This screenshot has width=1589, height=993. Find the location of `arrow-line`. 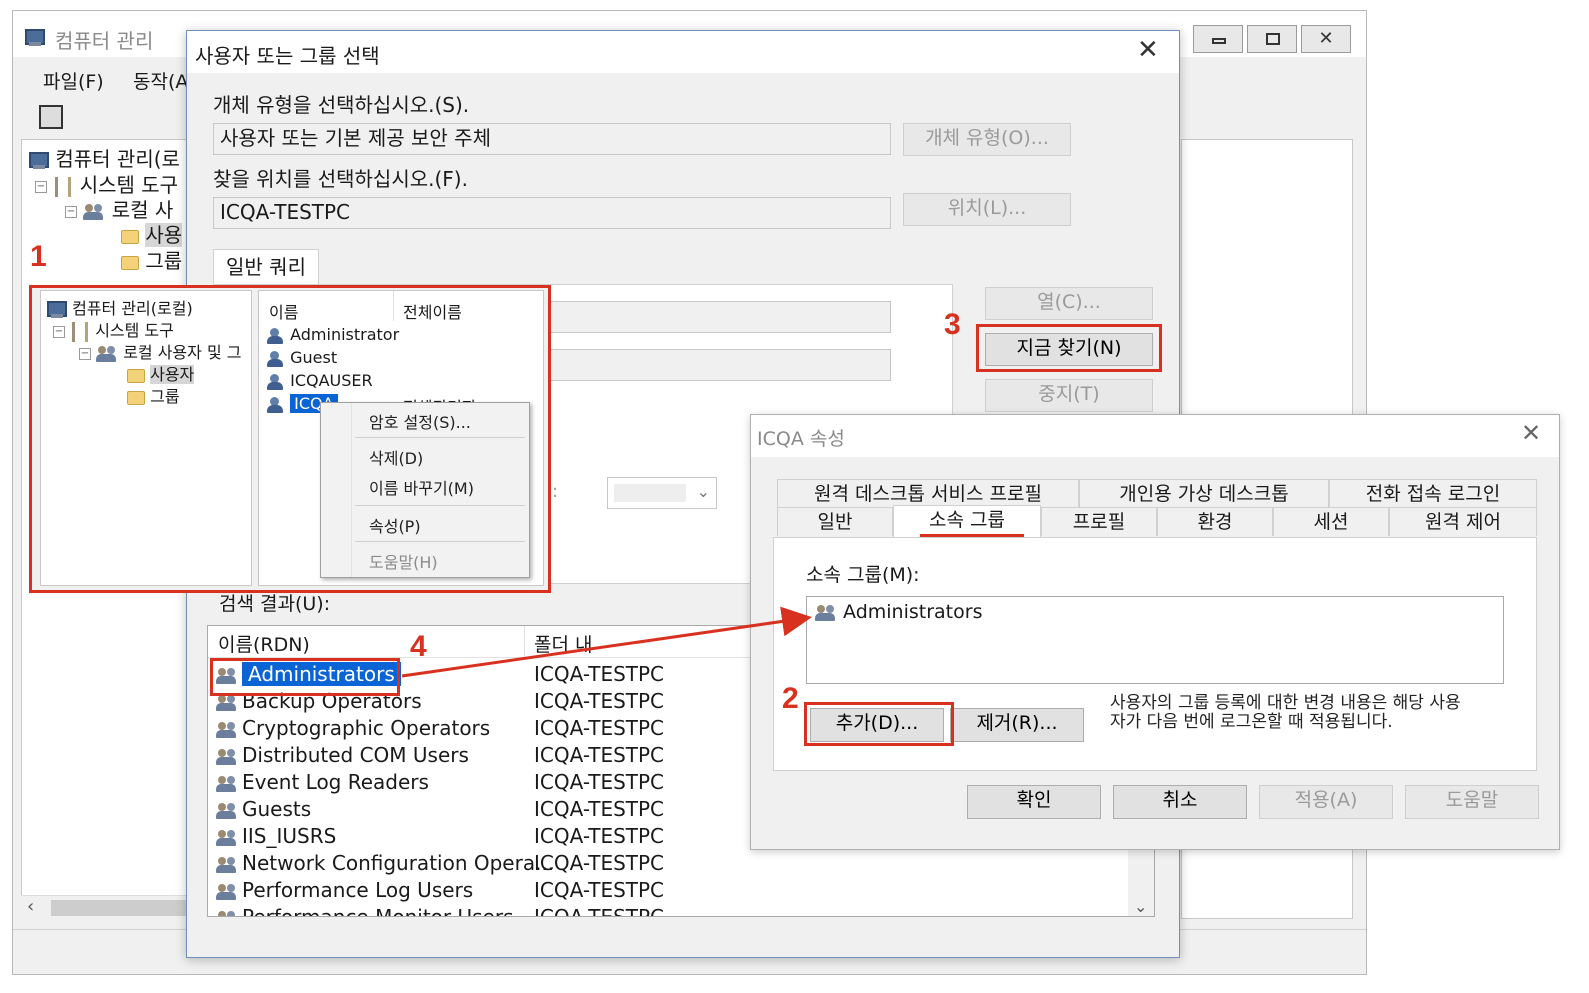

arrow-line is located at coordinates (606, 642).